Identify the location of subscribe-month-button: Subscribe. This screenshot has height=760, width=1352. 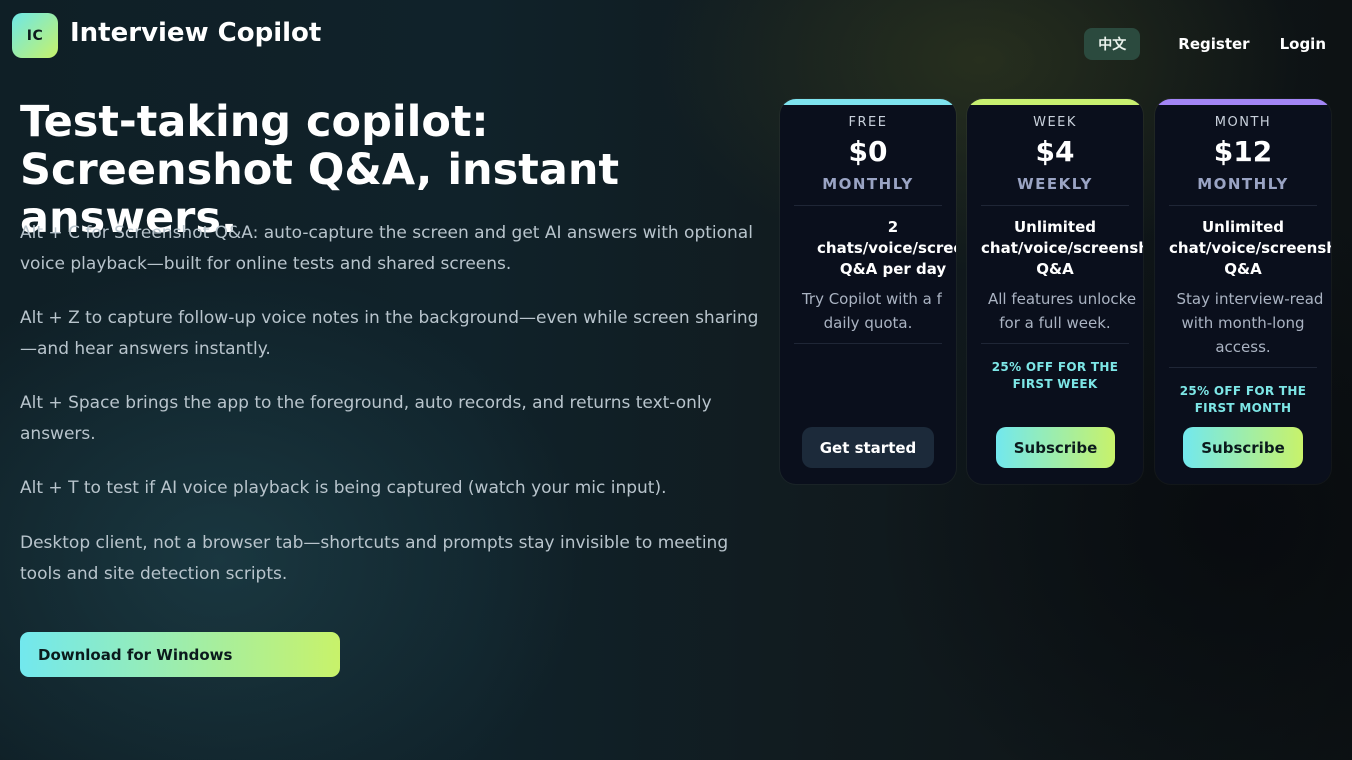
(1243, 447).